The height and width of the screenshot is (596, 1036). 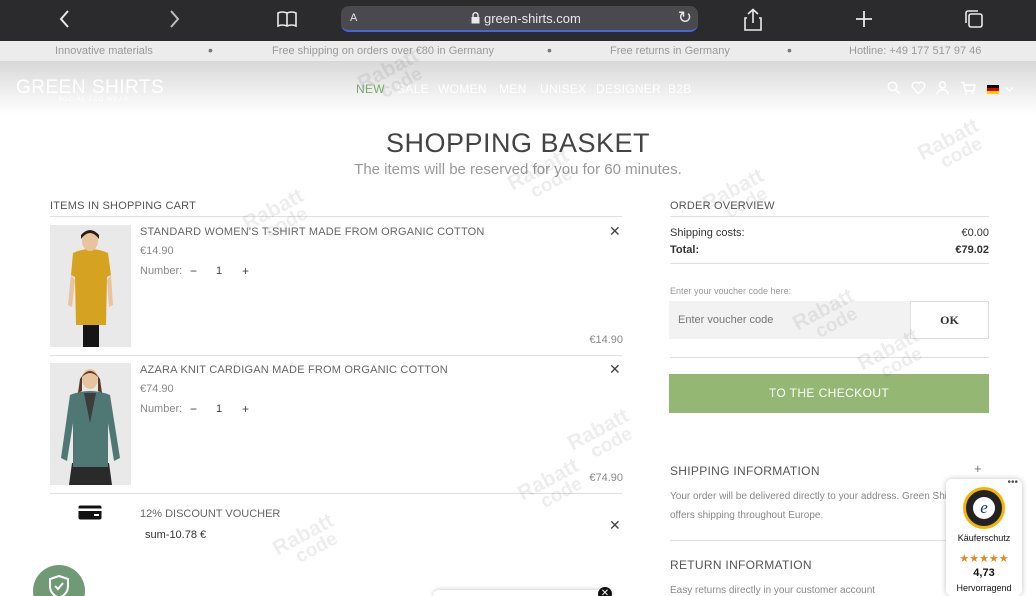 I want to click on expand-plus-icon: +, so click(x=978, y=468).